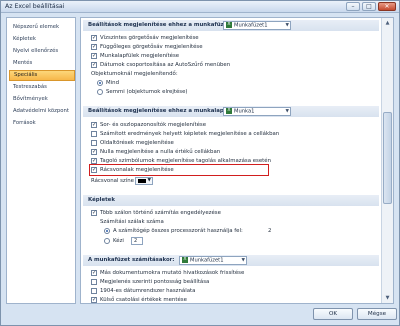 This screenshot has width=400, height=326. I want to click on option-label: Oldaltörések megjelenítése, so click(137, 143).